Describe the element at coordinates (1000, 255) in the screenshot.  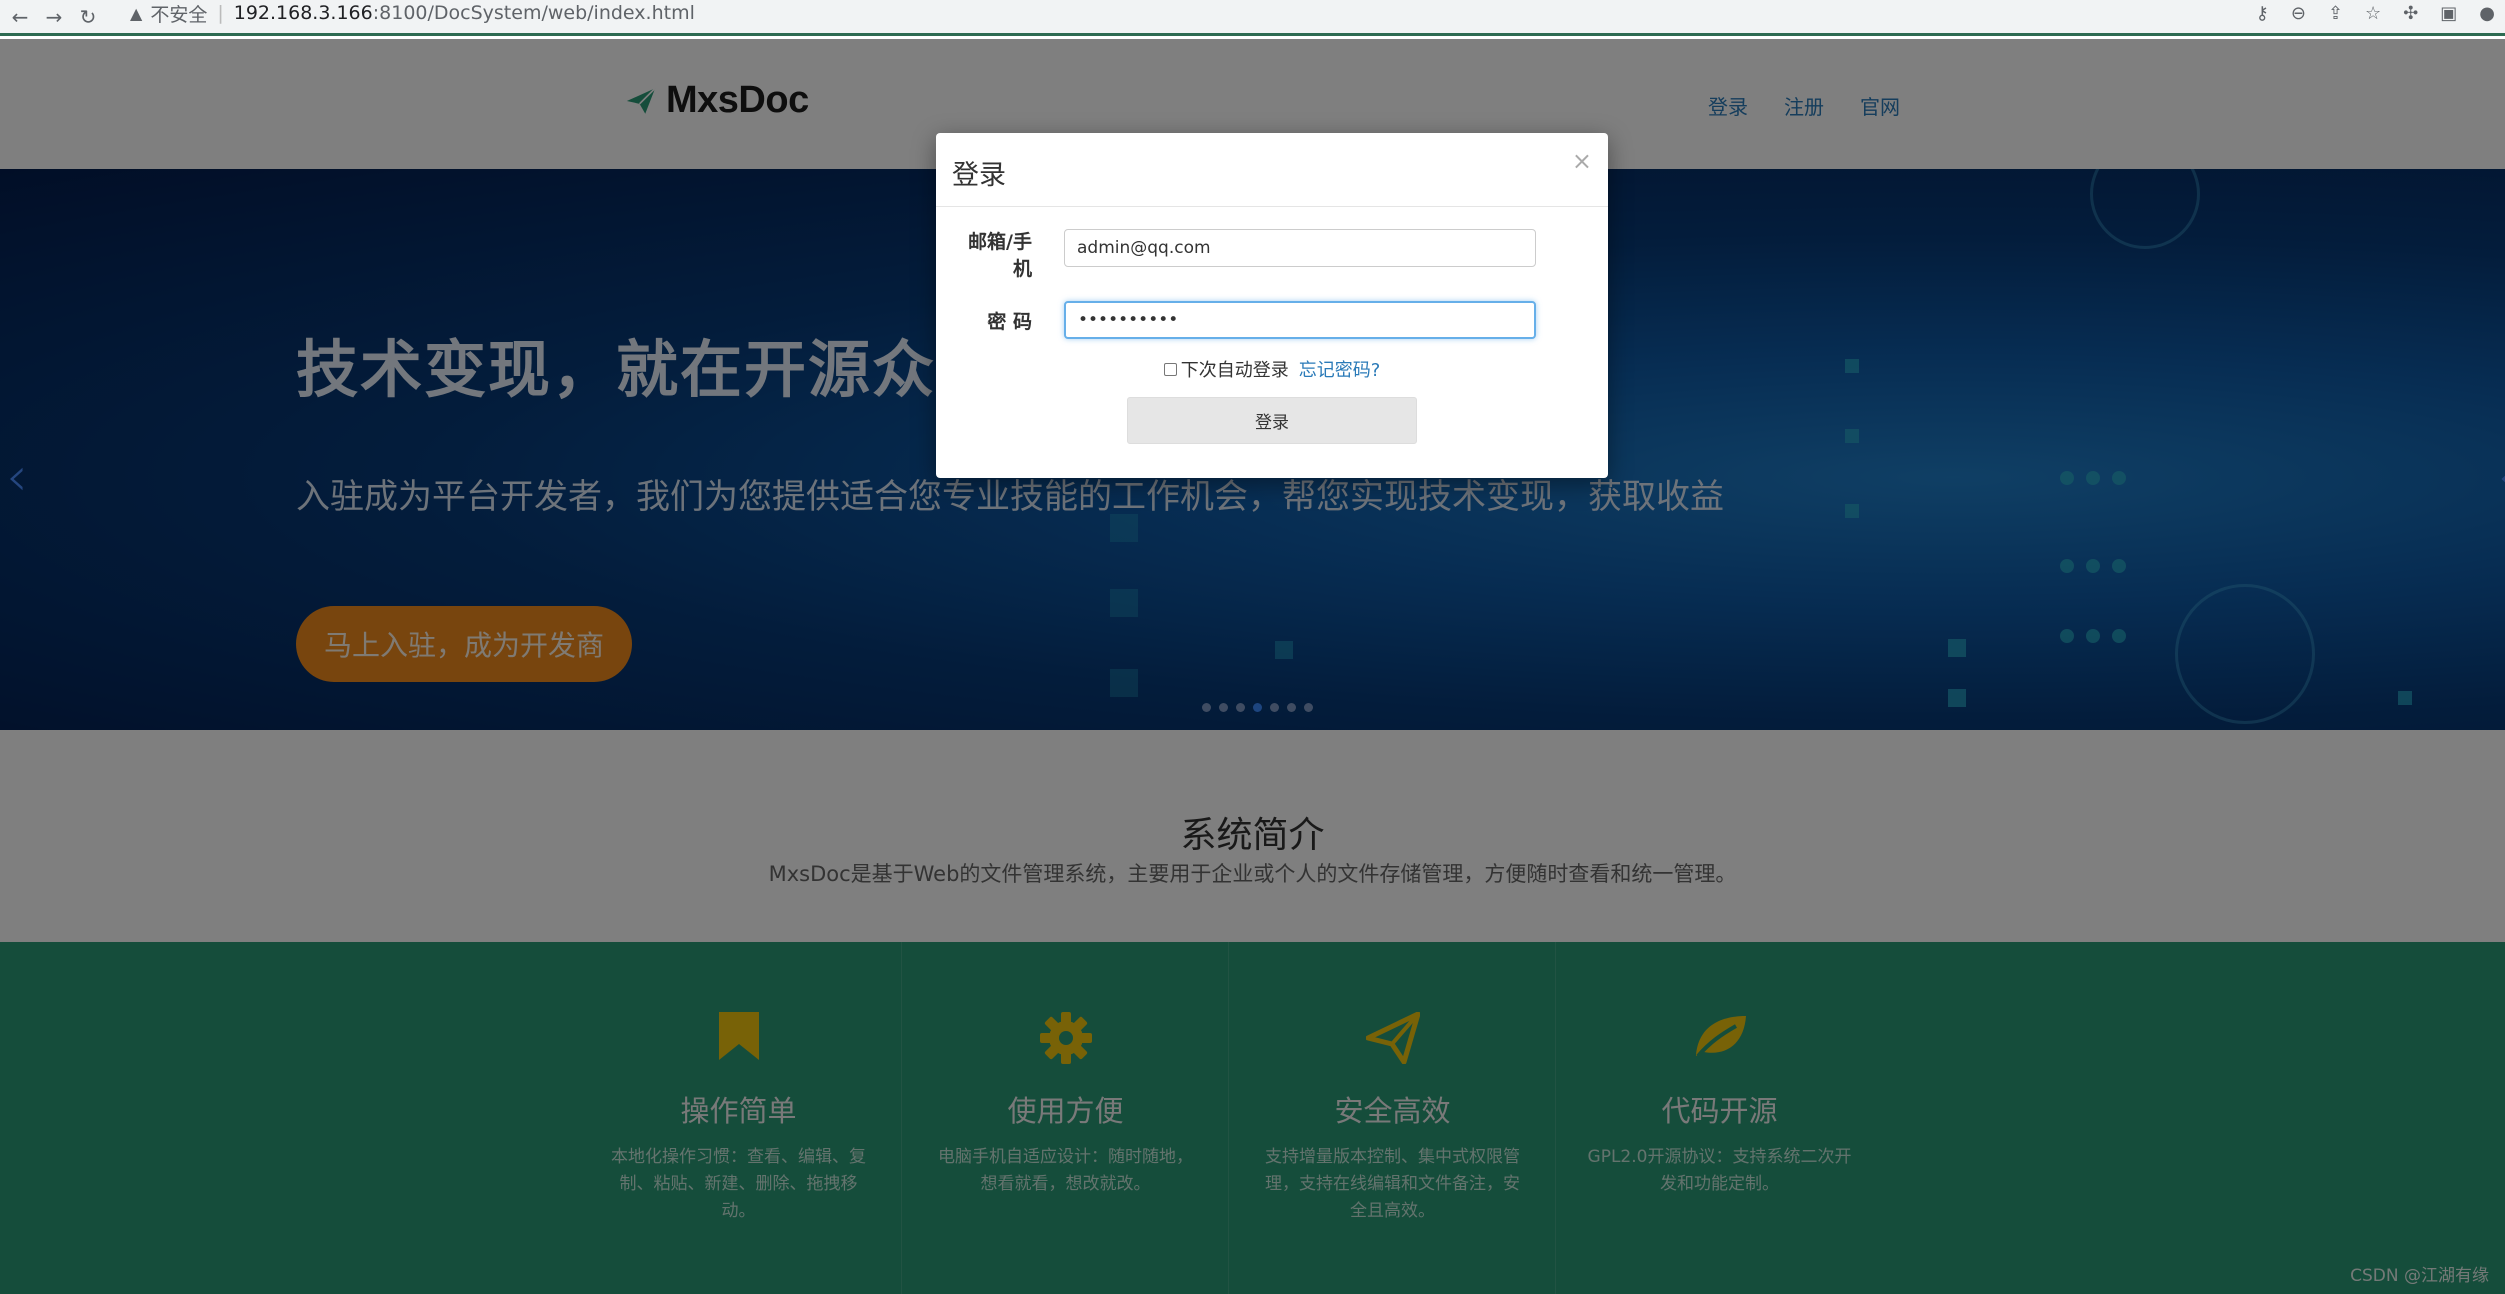
I see `email-label: 邮箱/手机` at that location.